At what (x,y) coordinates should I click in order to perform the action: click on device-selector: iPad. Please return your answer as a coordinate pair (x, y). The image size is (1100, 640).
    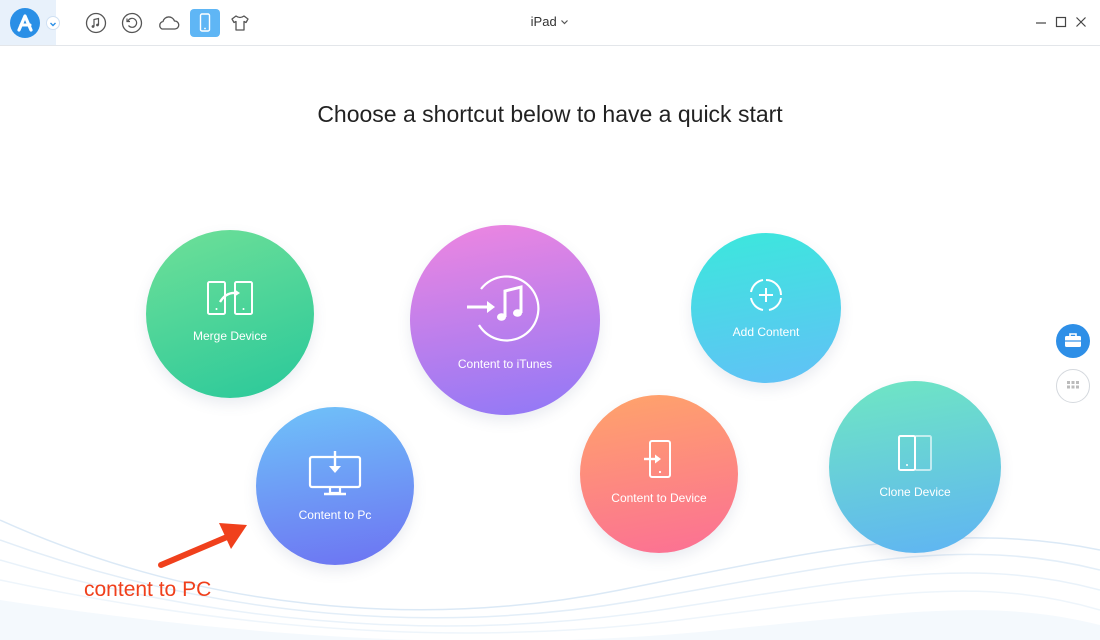
    Looking at the image, I should click on (550, 21).